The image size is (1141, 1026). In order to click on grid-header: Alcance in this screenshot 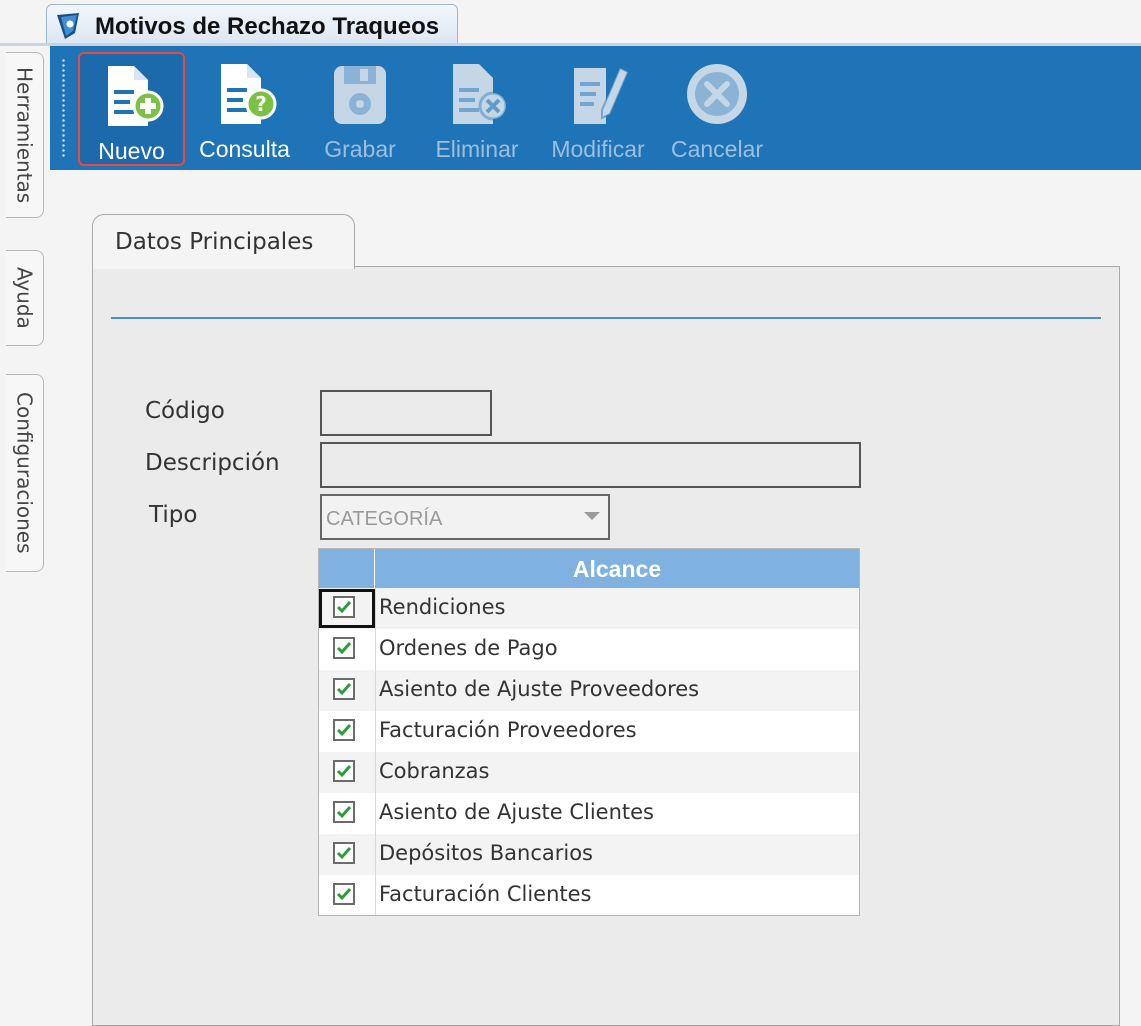, I will do `click(589, 568)`.